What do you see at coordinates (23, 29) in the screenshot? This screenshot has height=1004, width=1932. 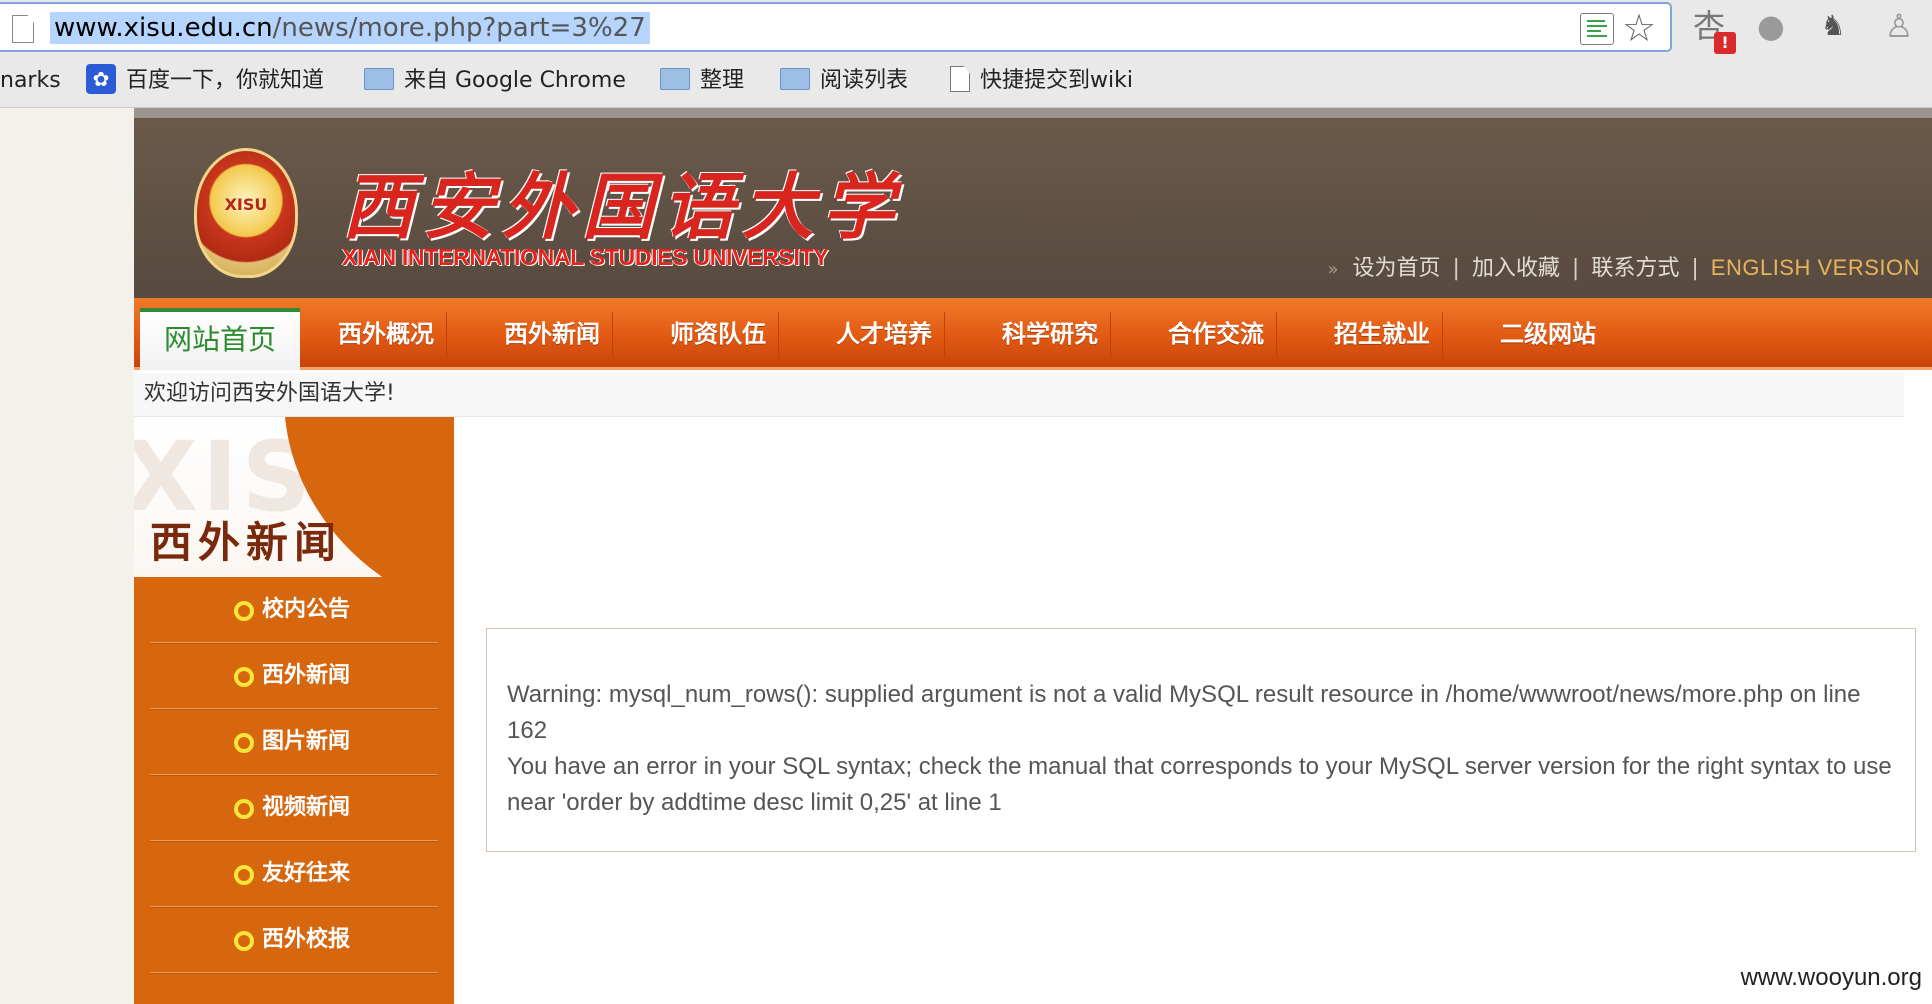 I see `page-icon` at bounding box center [23, 29].